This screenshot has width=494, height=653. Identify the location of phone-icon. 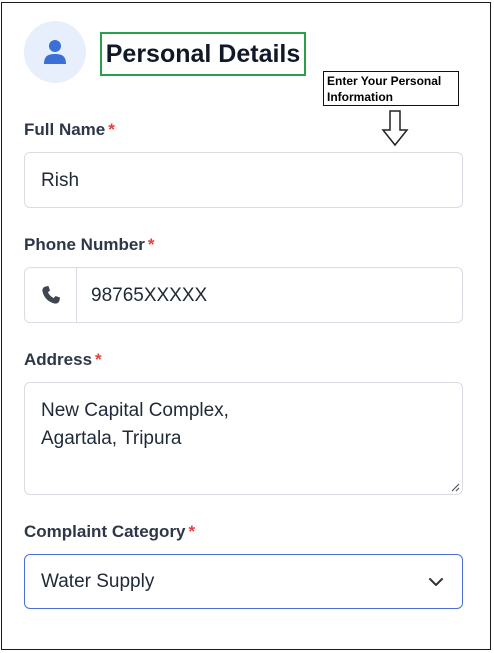
(50, 295).